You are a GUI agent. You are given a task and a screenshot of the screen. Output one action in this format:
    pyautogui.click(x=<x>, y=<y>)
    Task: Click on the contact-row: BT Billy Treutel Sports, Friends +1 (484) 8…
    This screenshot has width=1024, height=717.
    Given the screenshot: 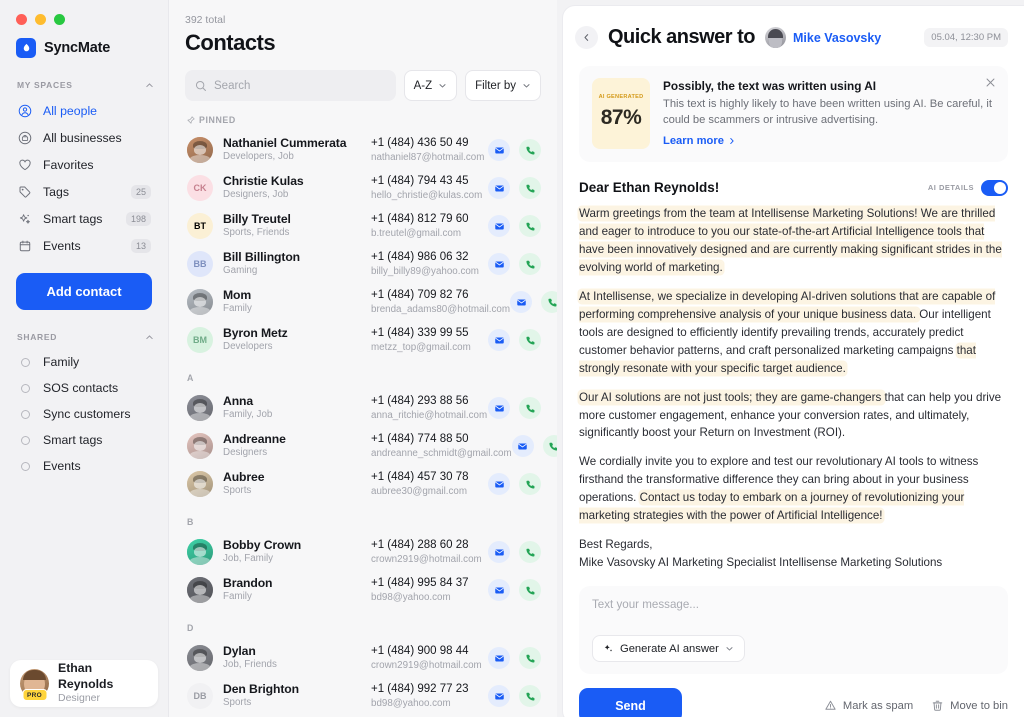 What is the action you would take?
    pyautogui.click(x=363, y=226)
    